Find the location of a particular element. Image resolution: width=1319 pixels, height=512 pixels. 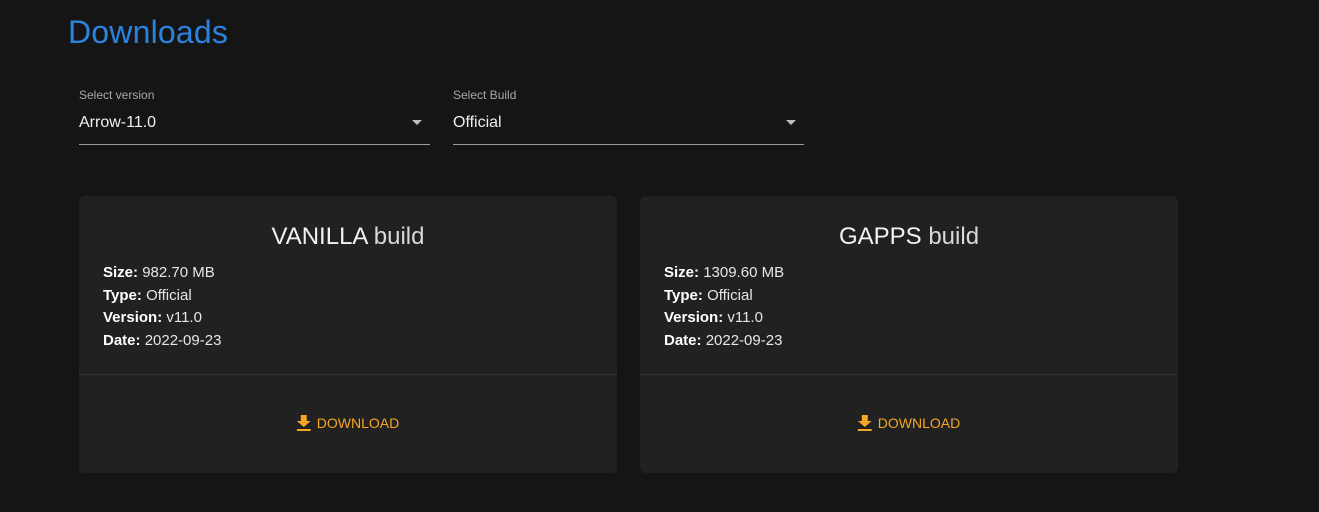

size-value: 1309.60 MB is located at coordinates (744, 272).